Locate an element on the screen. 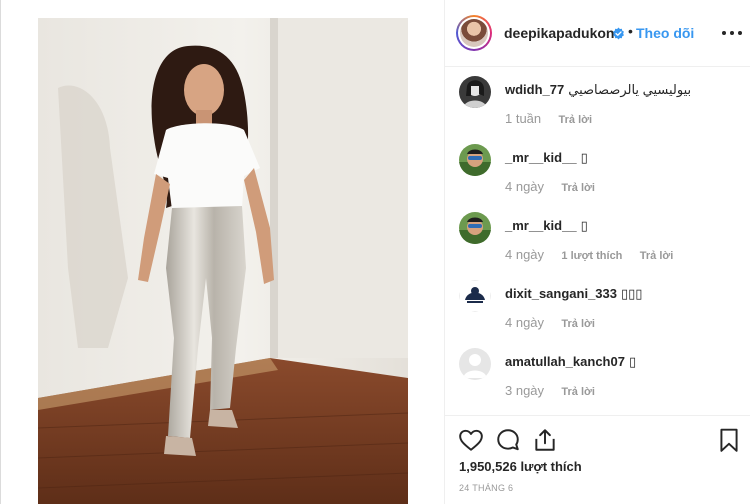  comment-item: amatullah_kanch07 ▯ 3 ngày Trả lời is located at coordinates (604, 372).